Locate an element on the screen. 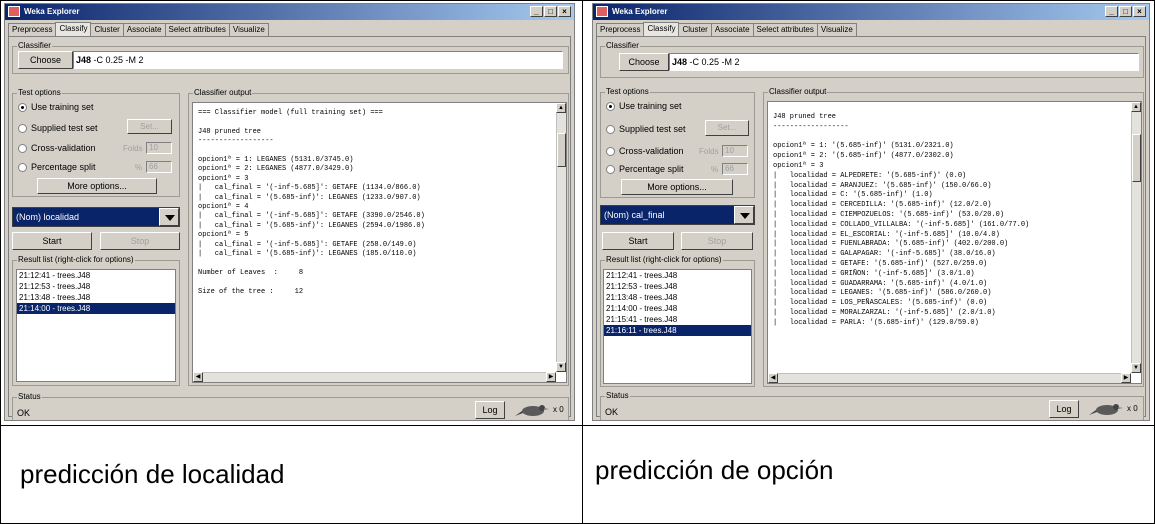 This screenshot has width=1155, height=524. class-attribute-value: (Nom) localidad is located at coordinates (48, 217).